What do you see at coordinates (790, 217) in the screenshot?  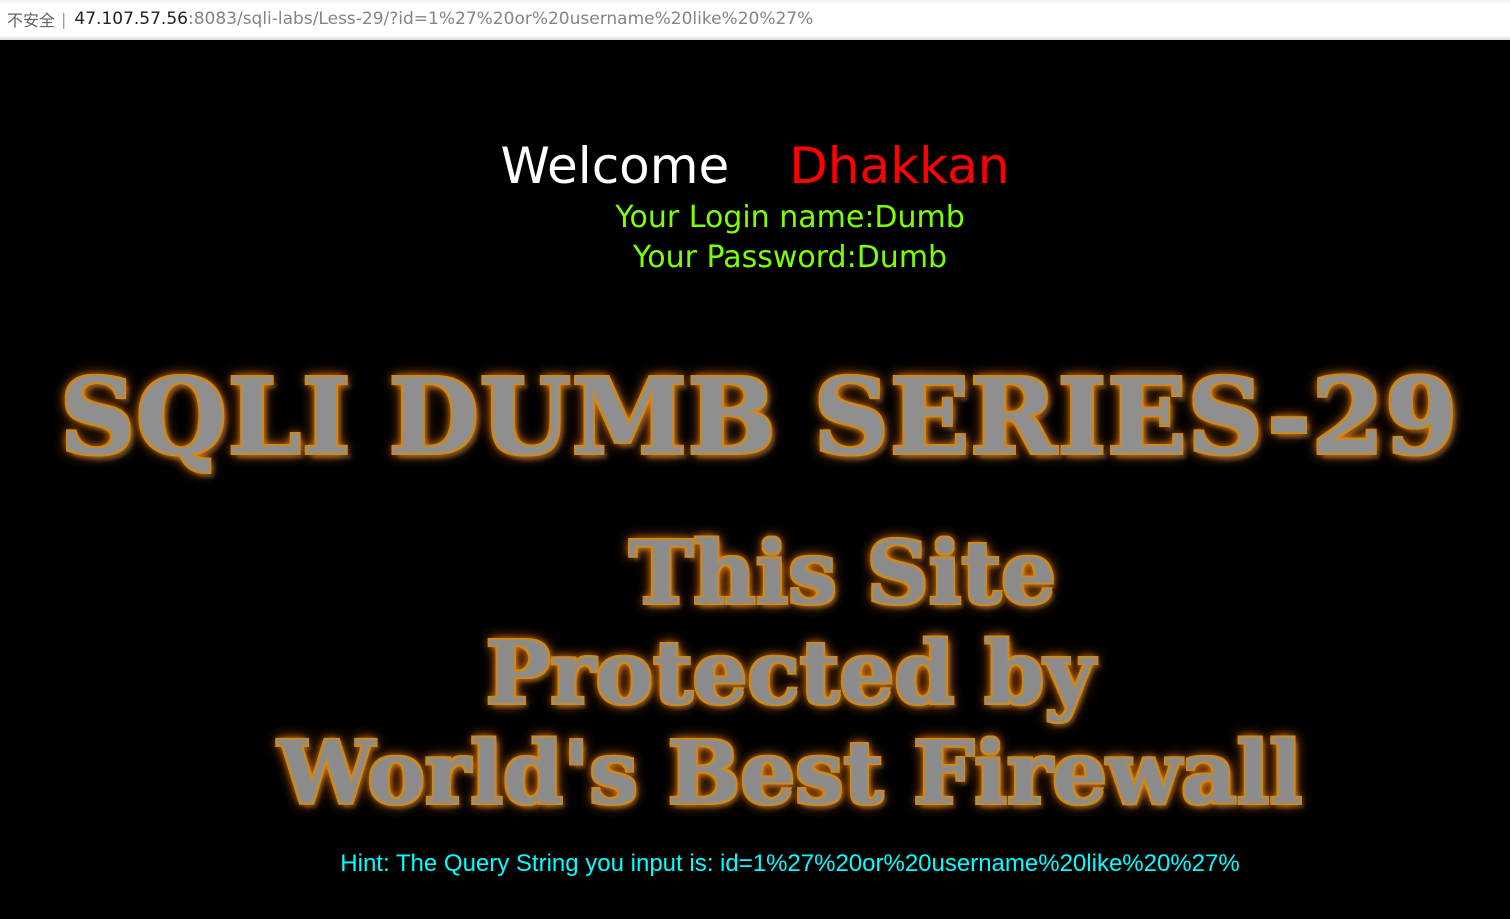 I see `login-name-text: Your Login name:Dumb` at bounding box center [790, 217].